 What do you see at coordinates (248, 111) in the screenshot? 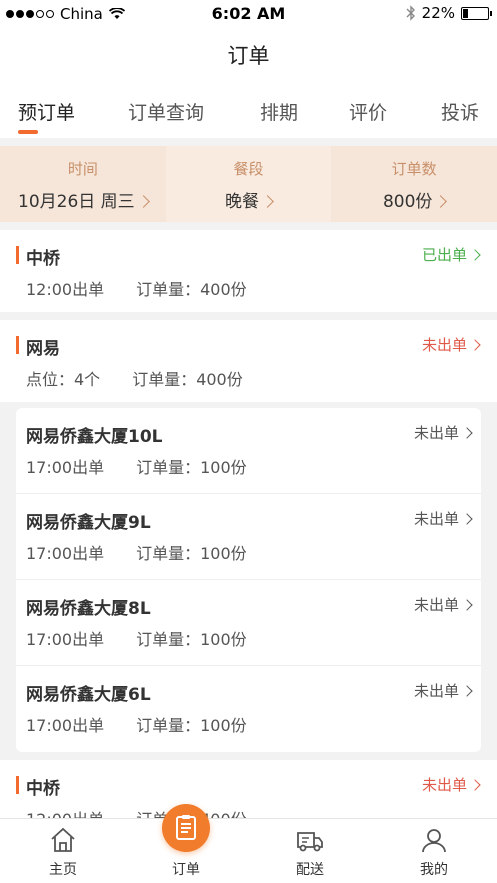
I see `top-tabs: 预订单 订单查询 排期 评价 投诉` at bounding box center [248, 111].